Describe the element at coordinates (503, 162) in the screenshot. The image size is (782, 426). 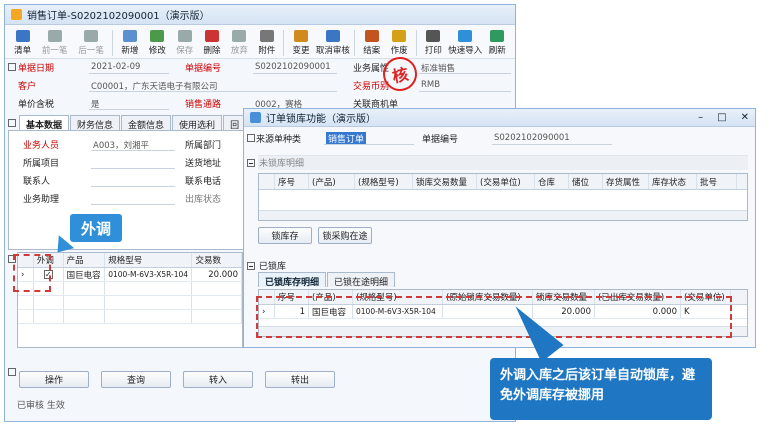
I see `unlocked-bar` at that location.